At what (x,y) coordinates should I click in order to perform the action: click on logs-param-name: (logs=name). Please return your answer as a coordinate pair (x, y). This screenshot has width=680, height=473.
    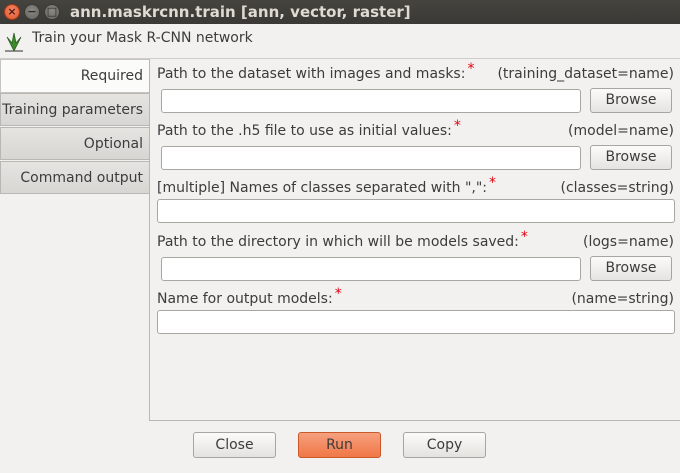
    Looking at the image, I should click on (628, 242).